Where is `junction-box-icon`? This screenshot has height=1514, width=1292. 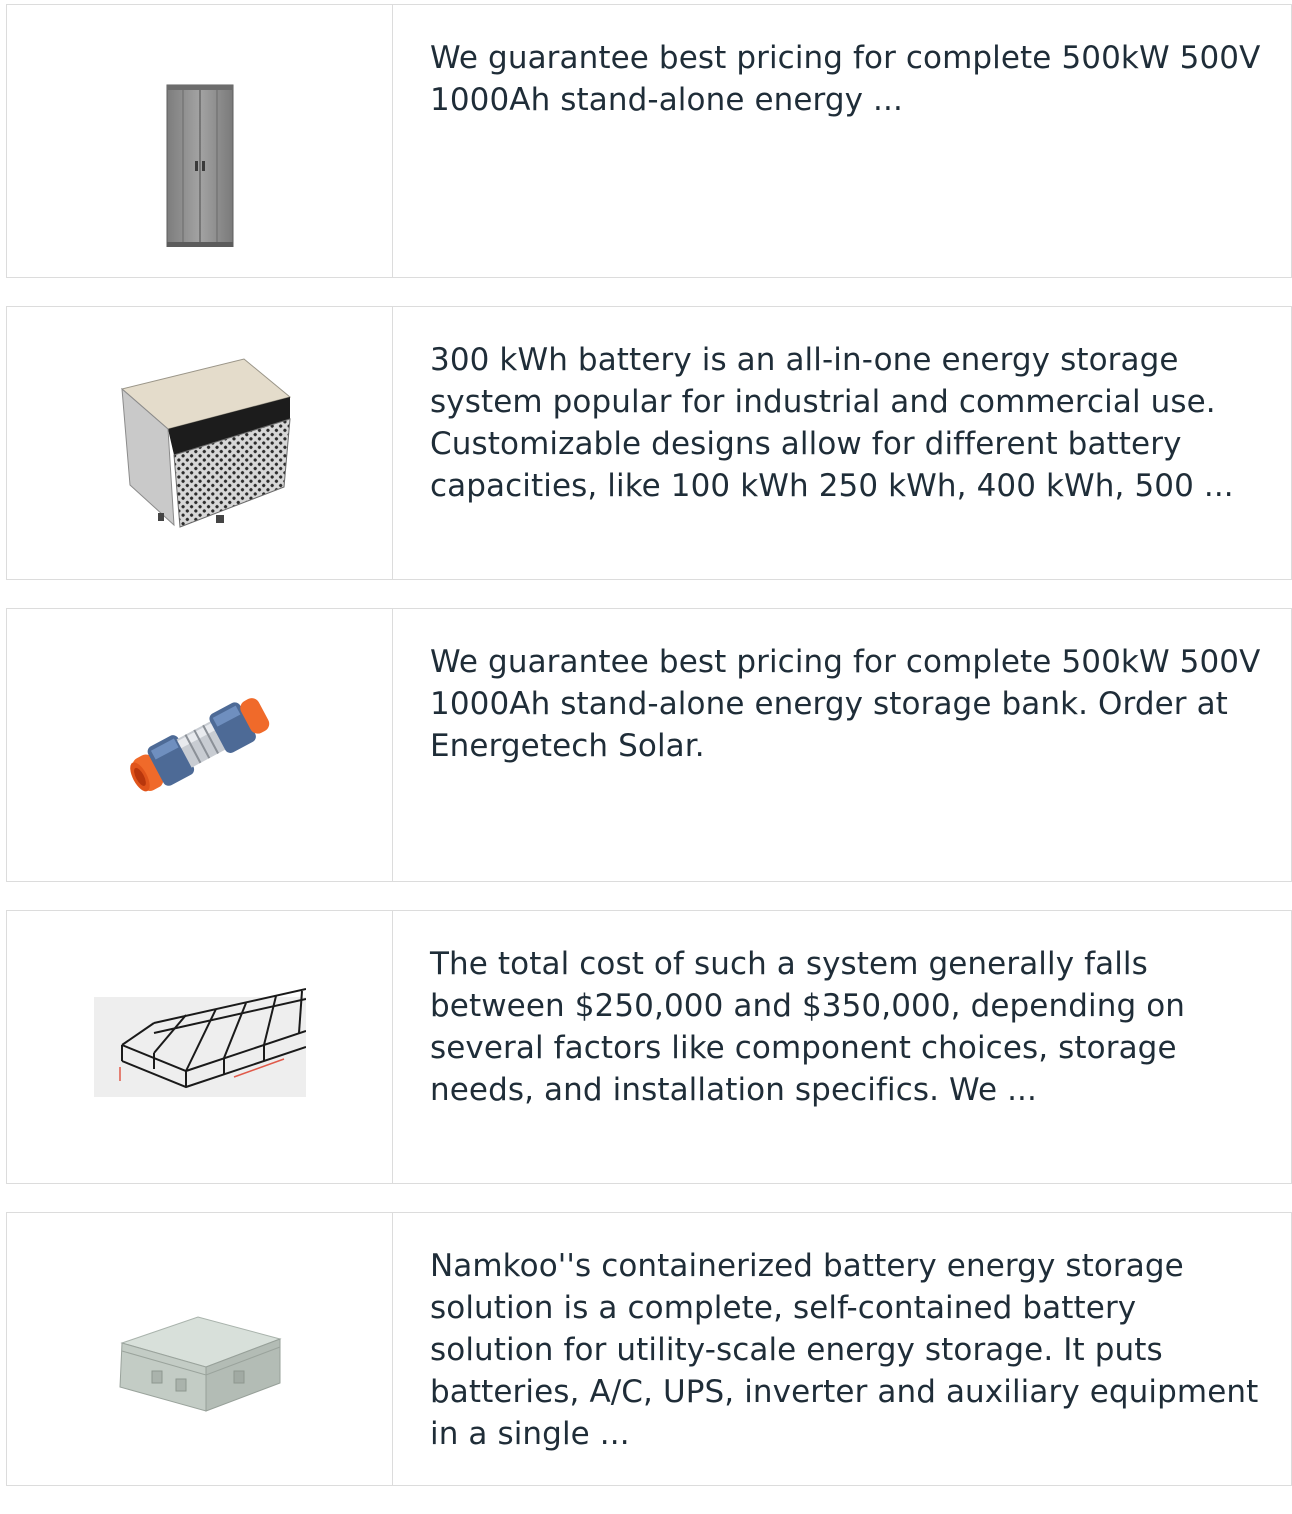 junction-box-icon is located at coordinates (200, 1349).